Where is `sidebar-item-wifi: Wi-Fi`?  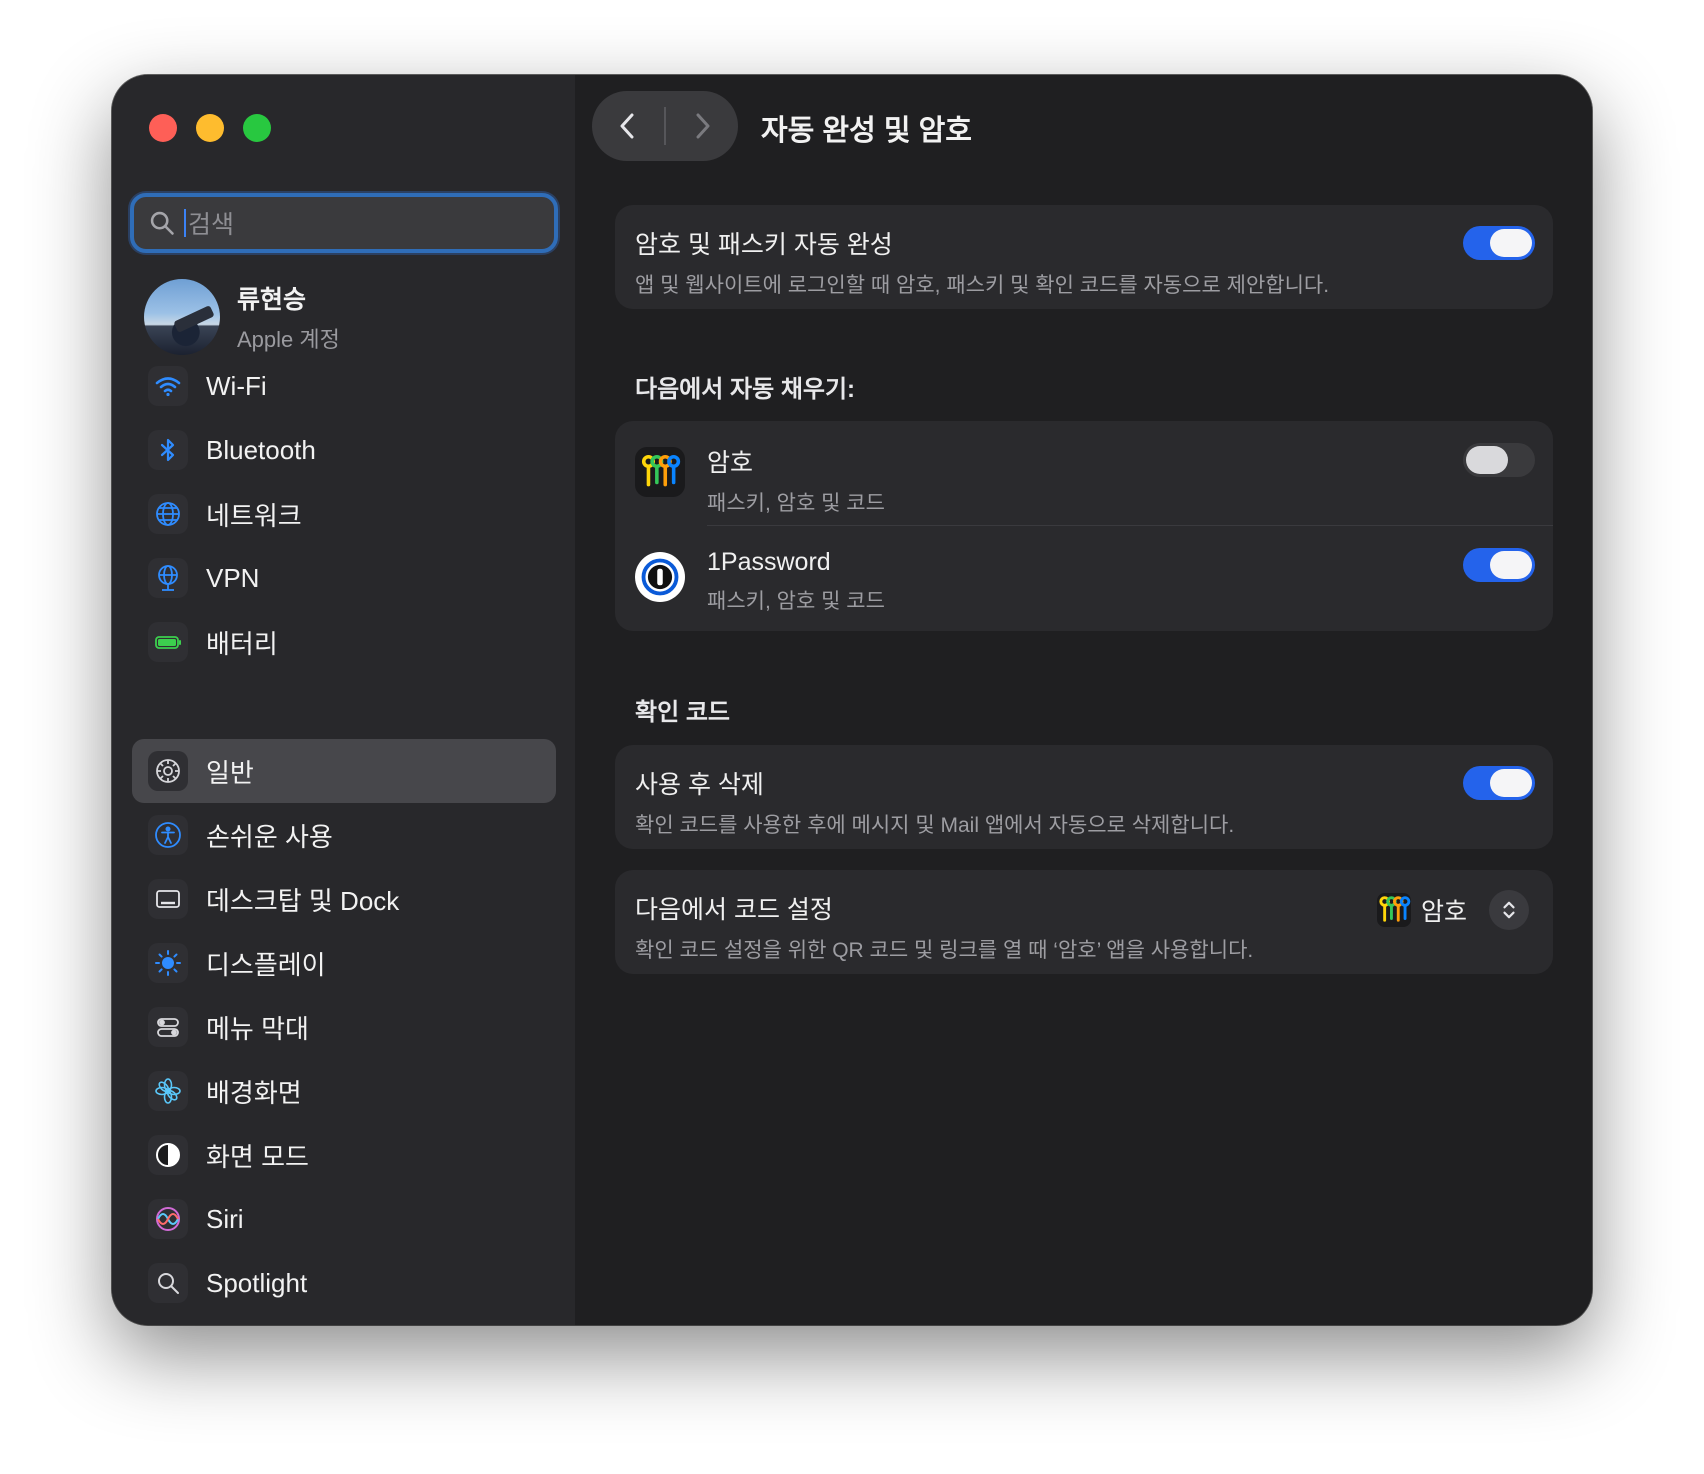 sidebar-item-wifi: Wi-Fi is located at coordinates (344, 386).